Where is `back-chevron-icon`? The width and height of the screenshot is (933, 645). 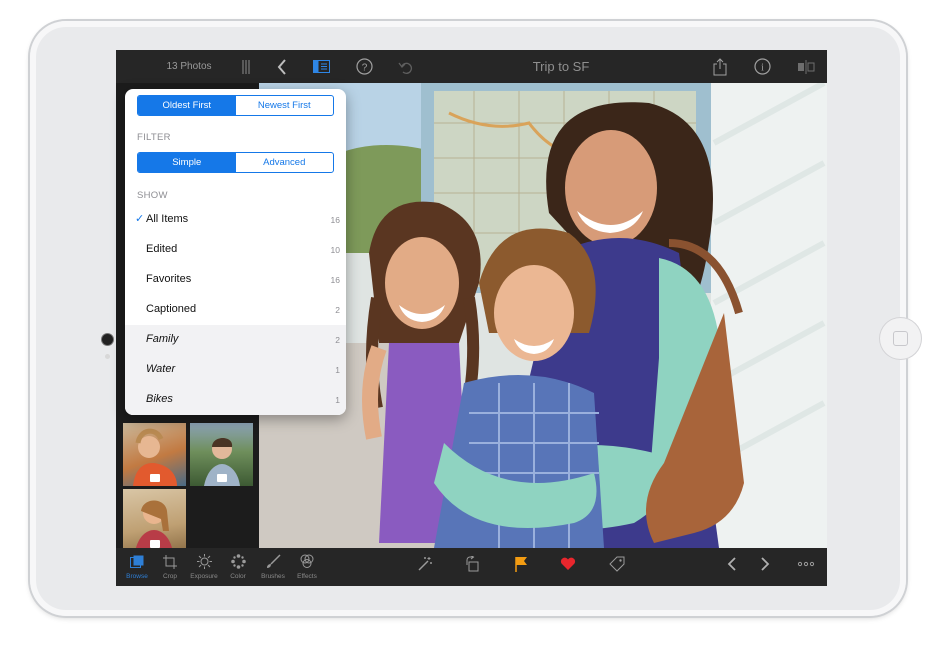
back-chevron-icon is located at coordinates (282, 66).